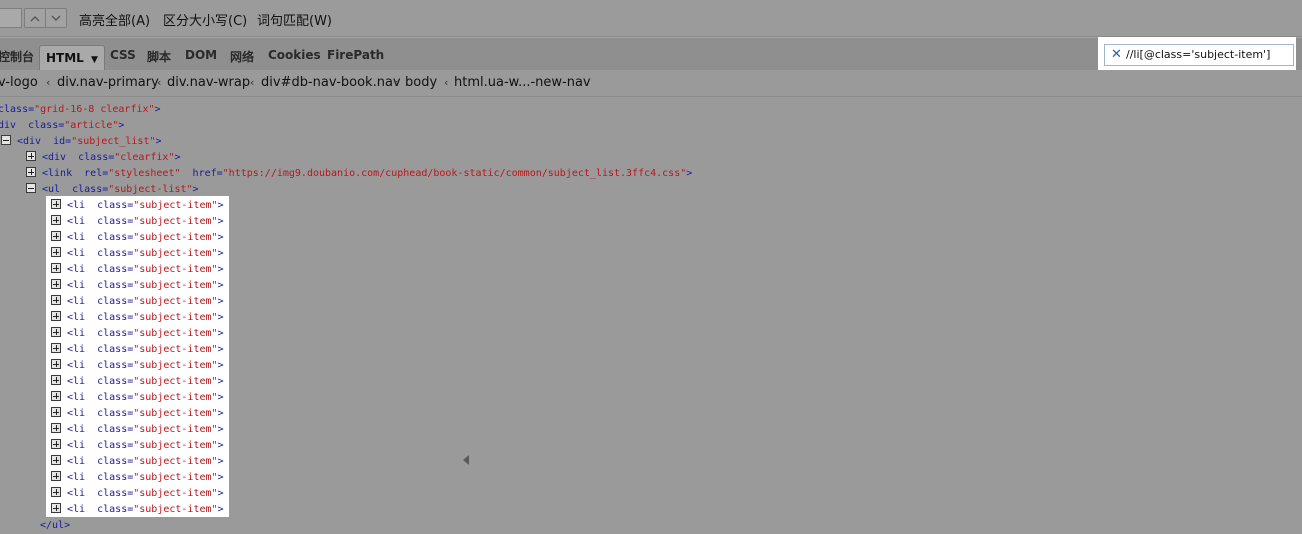 This screenshot has width=1302, height=534. What do you see at coordinates (208, 82) in the screenshot?
I see `breadcrumb-item: div.nav-wrap` at bounding box center [208, 82].